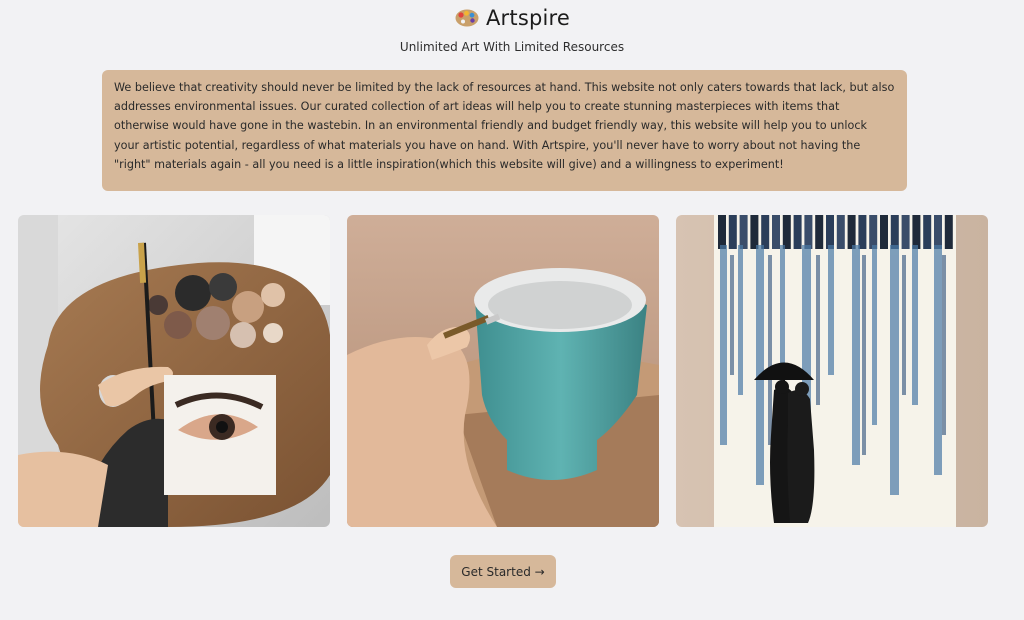 The width and height of the screenshot is (1024, 620). What do you see at coordinates (528, 18) in the screenshot?
I see `brand-title: Artspire` at bounding box center [528, 18].